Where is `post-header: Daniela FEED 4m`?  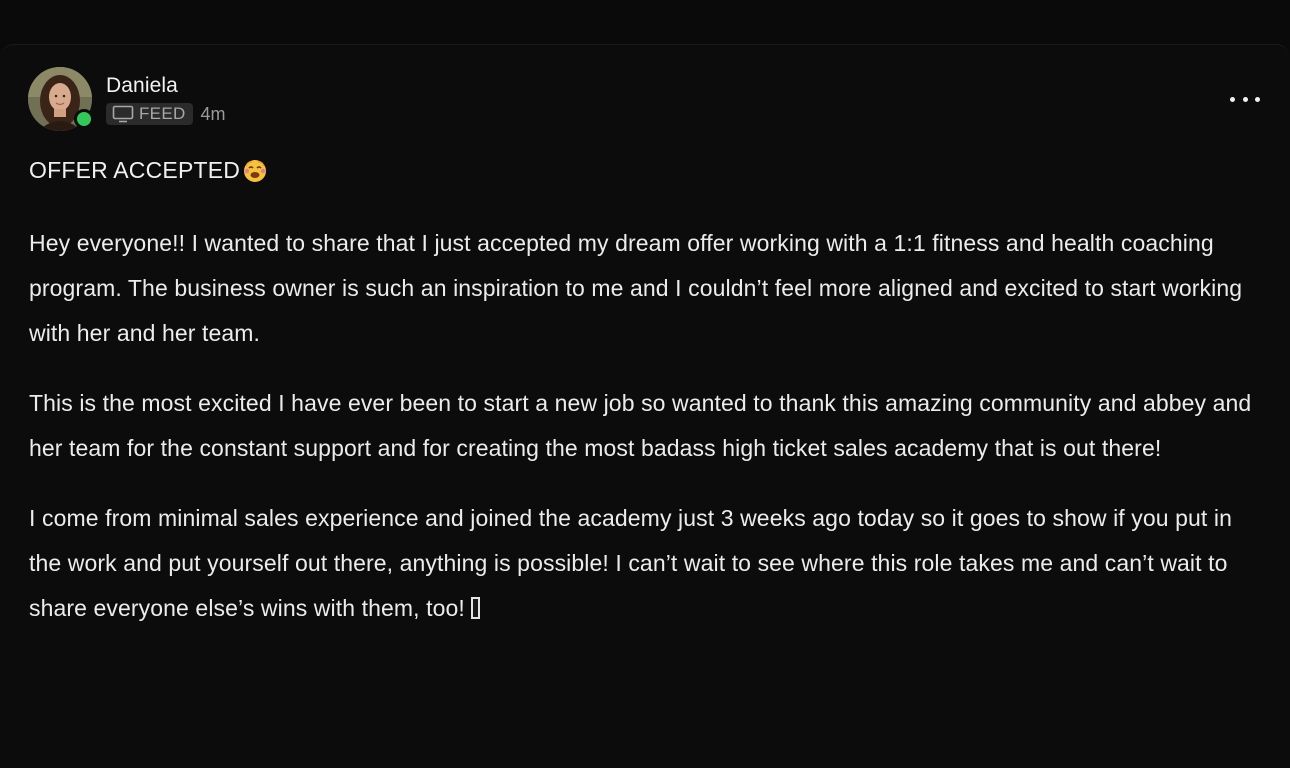
post-header: Daniela FEED 4m is located at coordinates (127, 99).